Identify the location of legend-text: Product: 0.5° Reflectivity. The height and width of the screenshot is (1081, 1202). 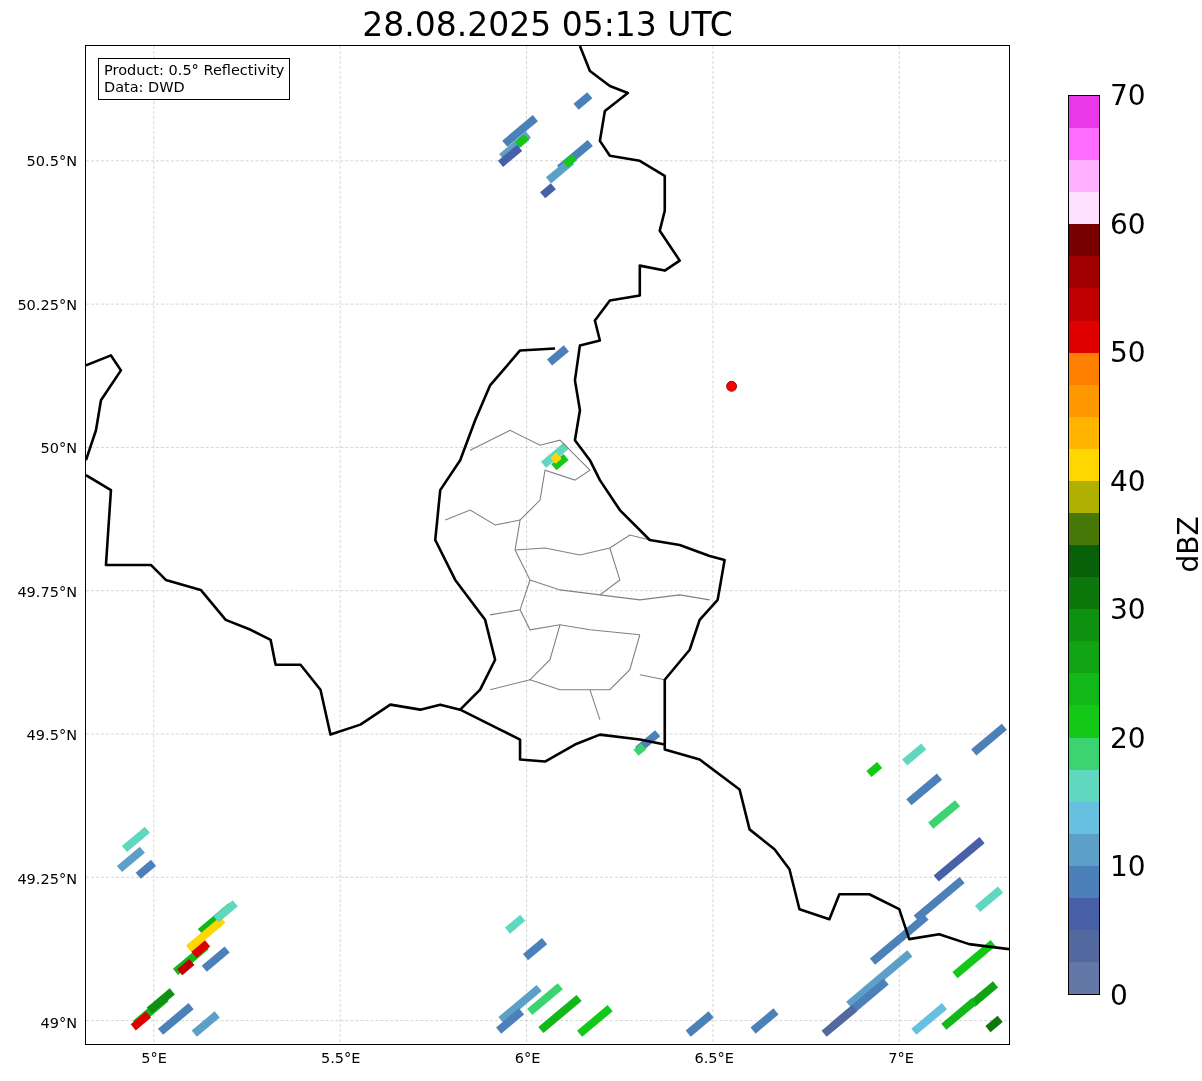
(194, 70).